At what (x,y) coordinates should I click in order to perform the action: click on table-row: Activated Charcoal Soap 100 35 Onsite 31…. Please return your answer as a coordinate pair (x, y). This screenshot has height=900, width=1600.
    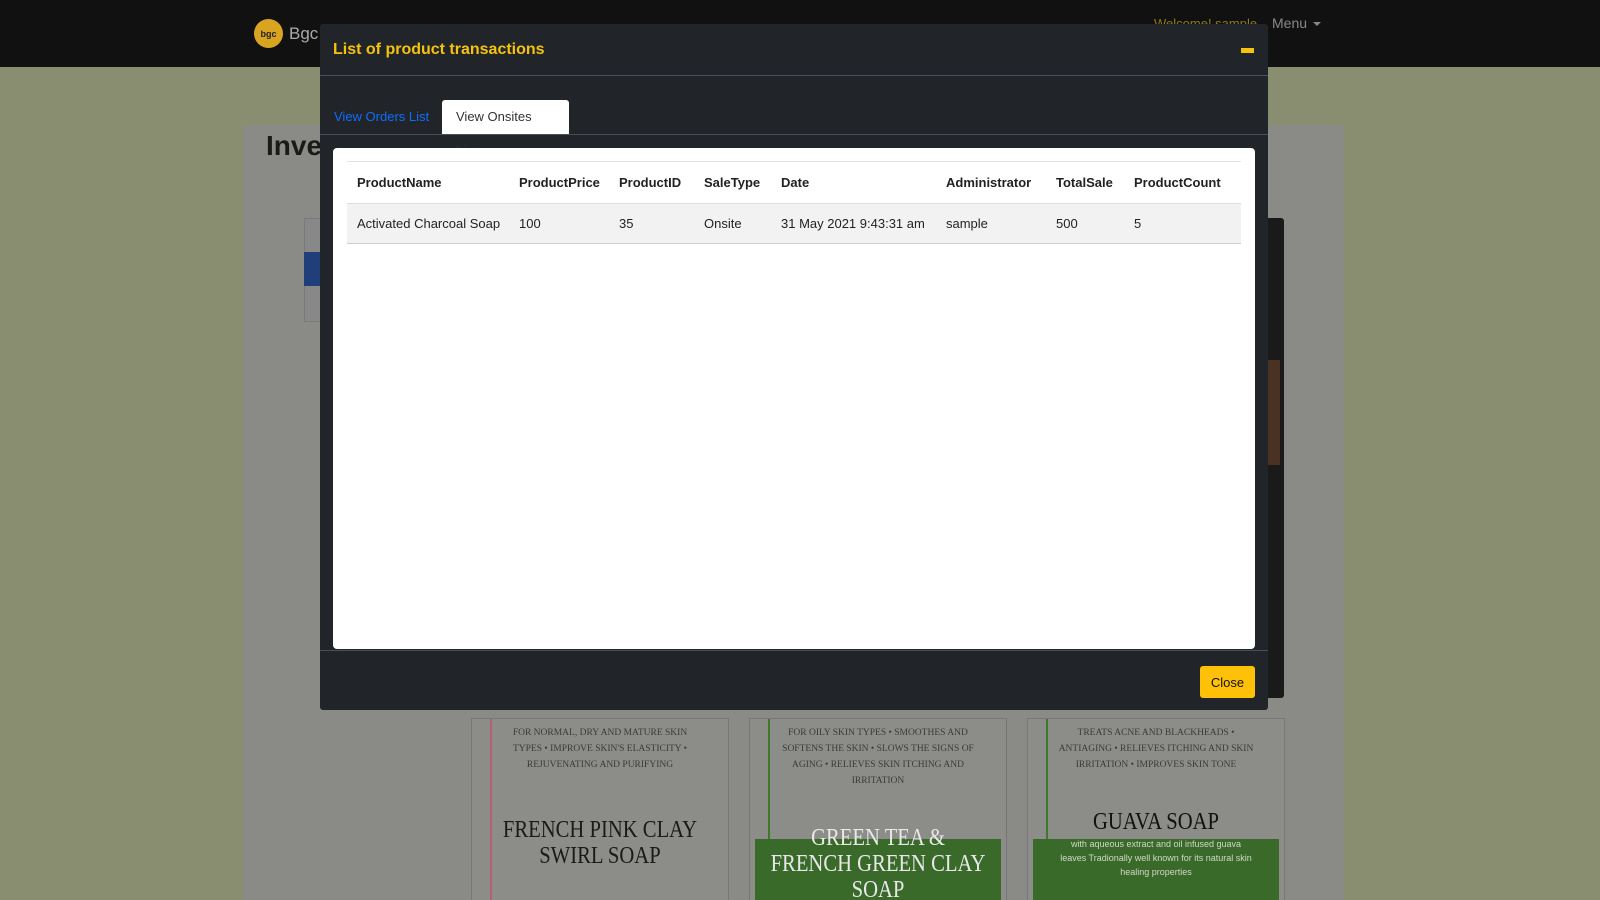
    Looking at the image, I should click on (794, 223).